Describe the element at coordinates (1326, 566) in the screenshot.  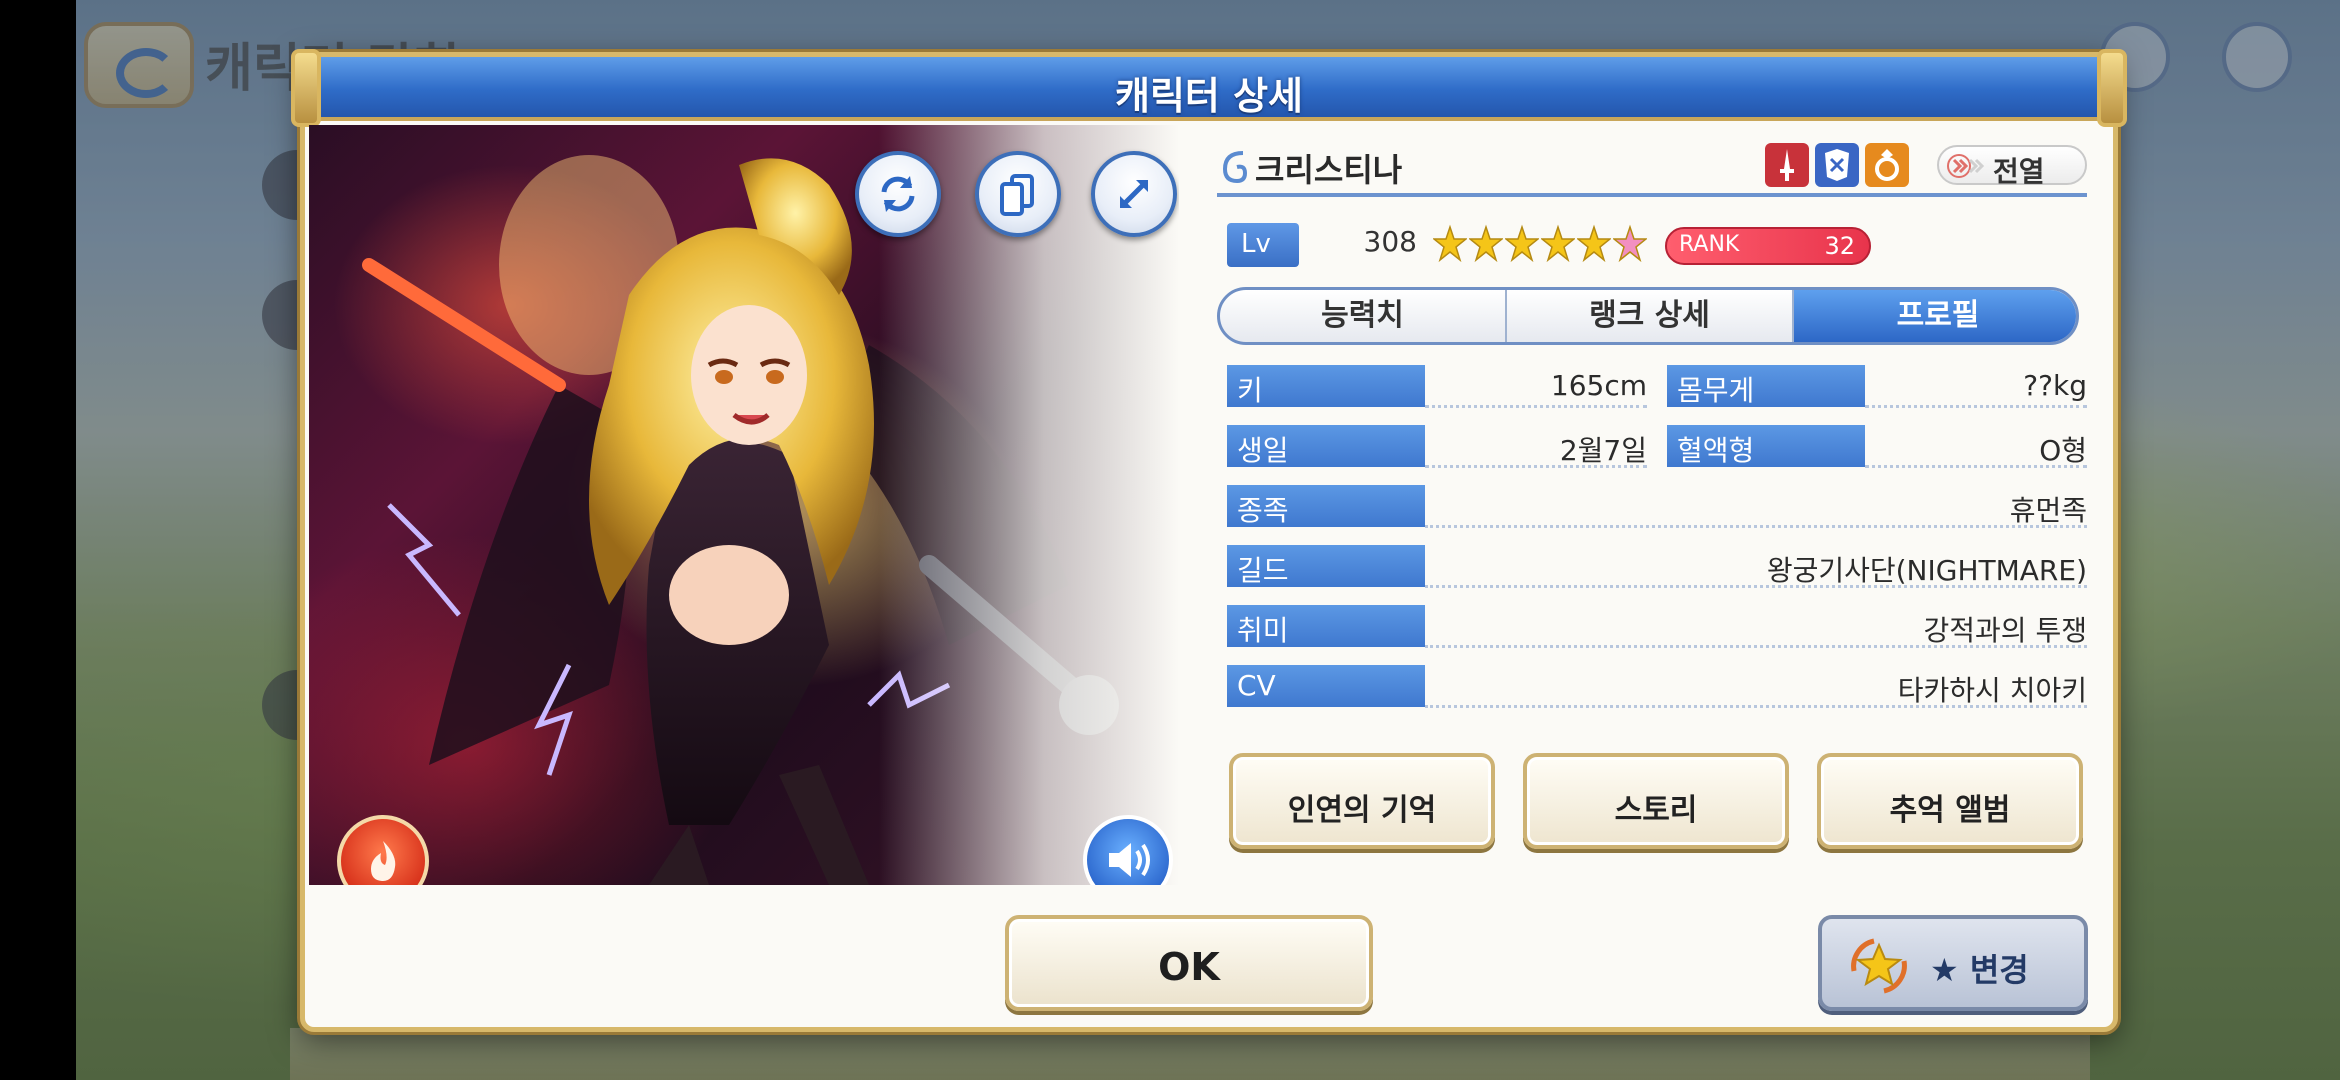
I see `label-box: 길드` at that location.